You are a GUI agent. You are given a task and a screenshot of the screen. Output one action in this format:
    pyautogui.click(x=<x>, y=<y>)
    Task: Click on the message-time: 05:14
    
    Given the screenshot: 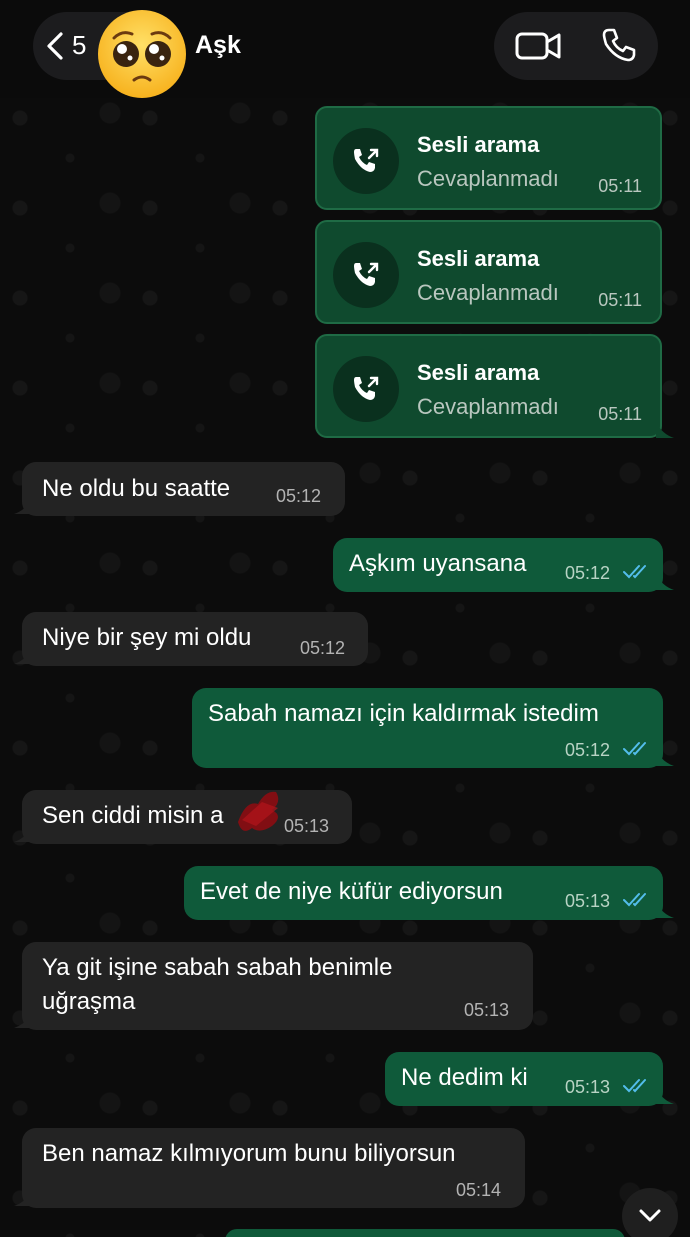 What is the action you would take?
    pyautogui.click(x=479, y=1190)
    